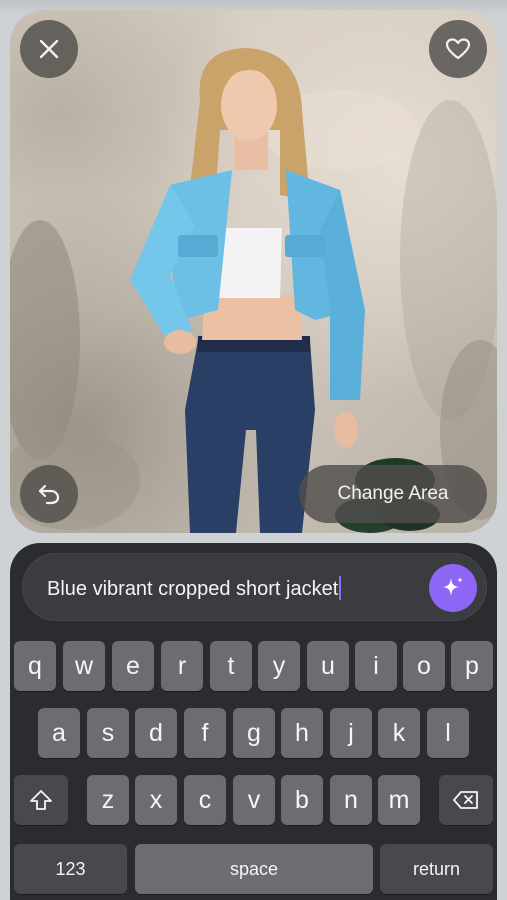  I want to click on shift-icon, so click(41, 800).